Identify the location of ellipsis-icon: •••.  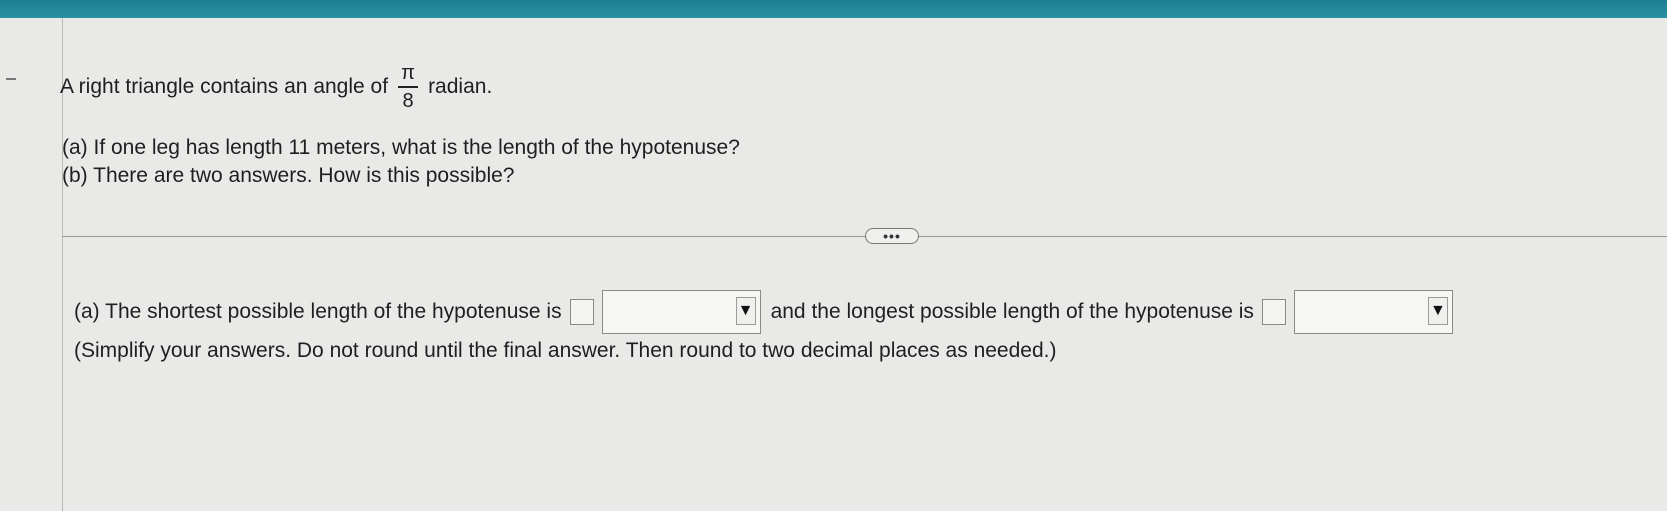
(892, 236).